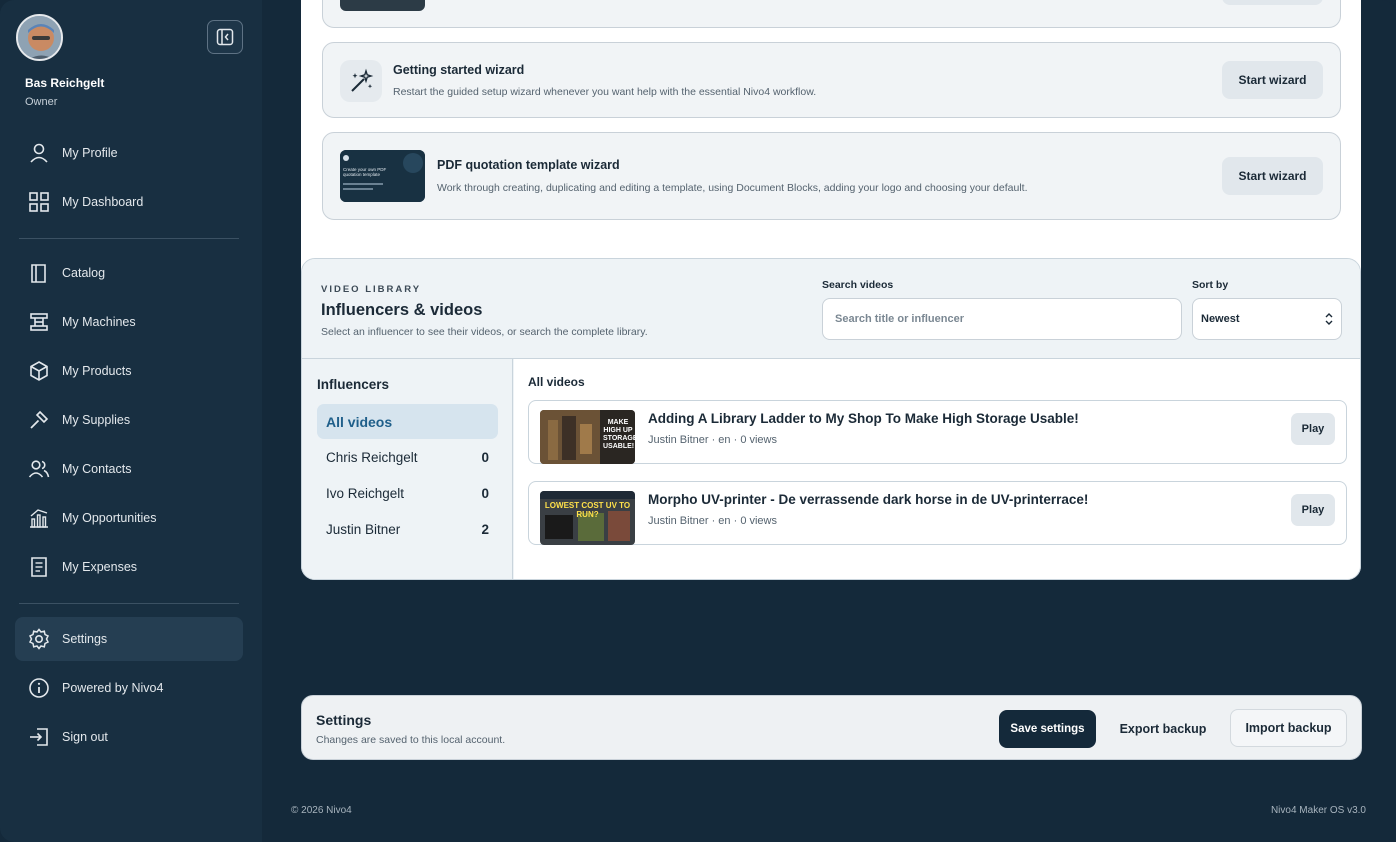  What do you see at coordinates (1002, 319) in the screenshot?
I see `search-input` at bounding box center [1002, 319].